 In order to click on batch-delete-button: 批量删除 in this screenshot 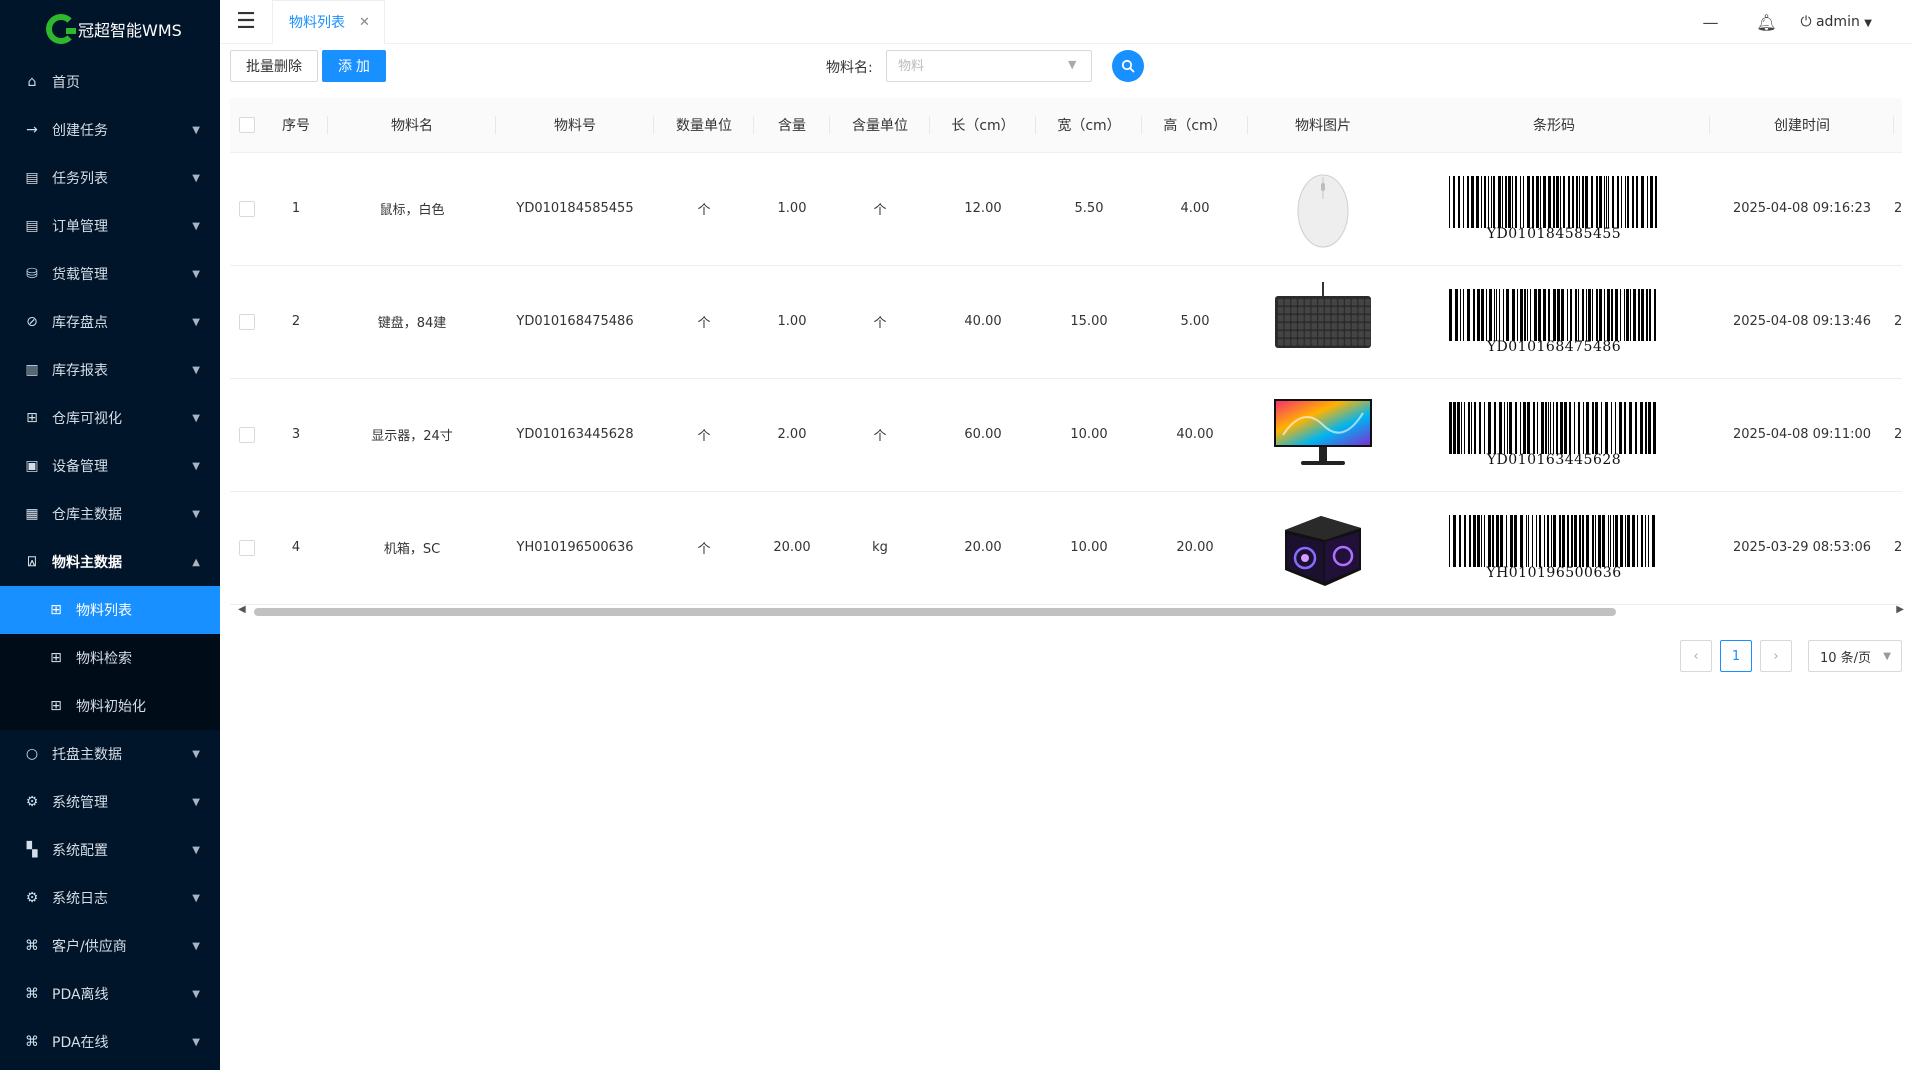, I will do `click(274, 66)`.